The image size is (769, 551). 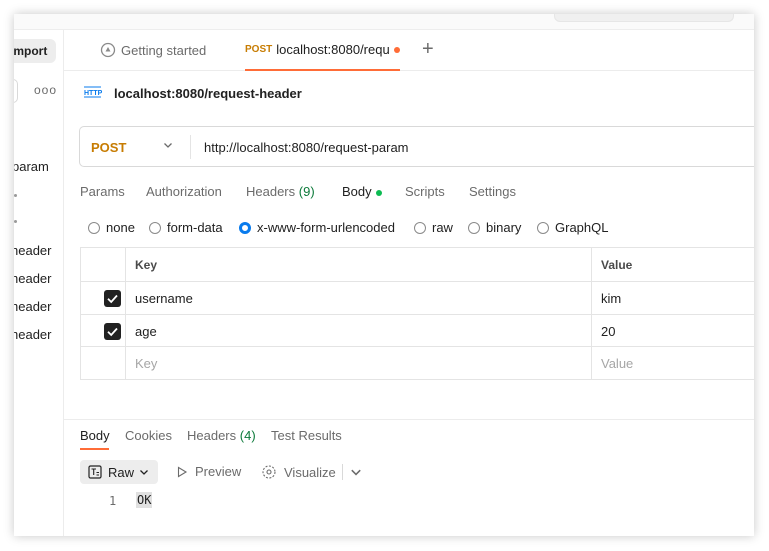 What do you see at coordinates (259, 49) in the screenshot?
I see `tab-method-badge: POST` at bounding box center [259, 49].